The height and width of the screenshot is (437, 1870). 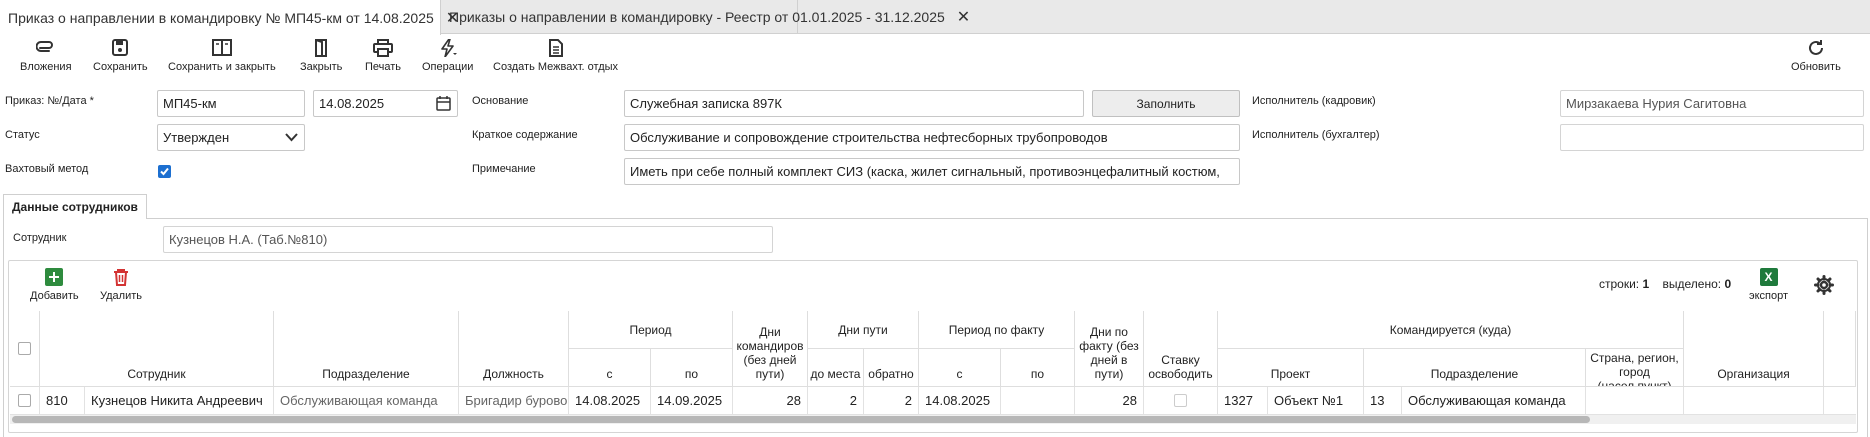 I want to click on col-project: Проект, so click(x=1291, y=368).